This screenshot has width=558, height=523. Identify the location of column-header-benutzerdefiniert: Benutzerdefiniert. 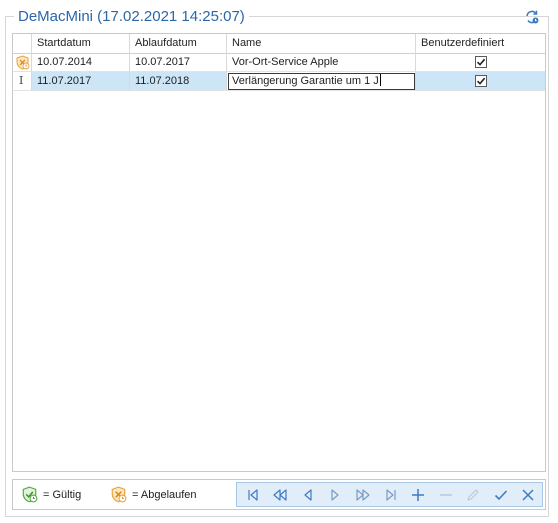
(480, 43).